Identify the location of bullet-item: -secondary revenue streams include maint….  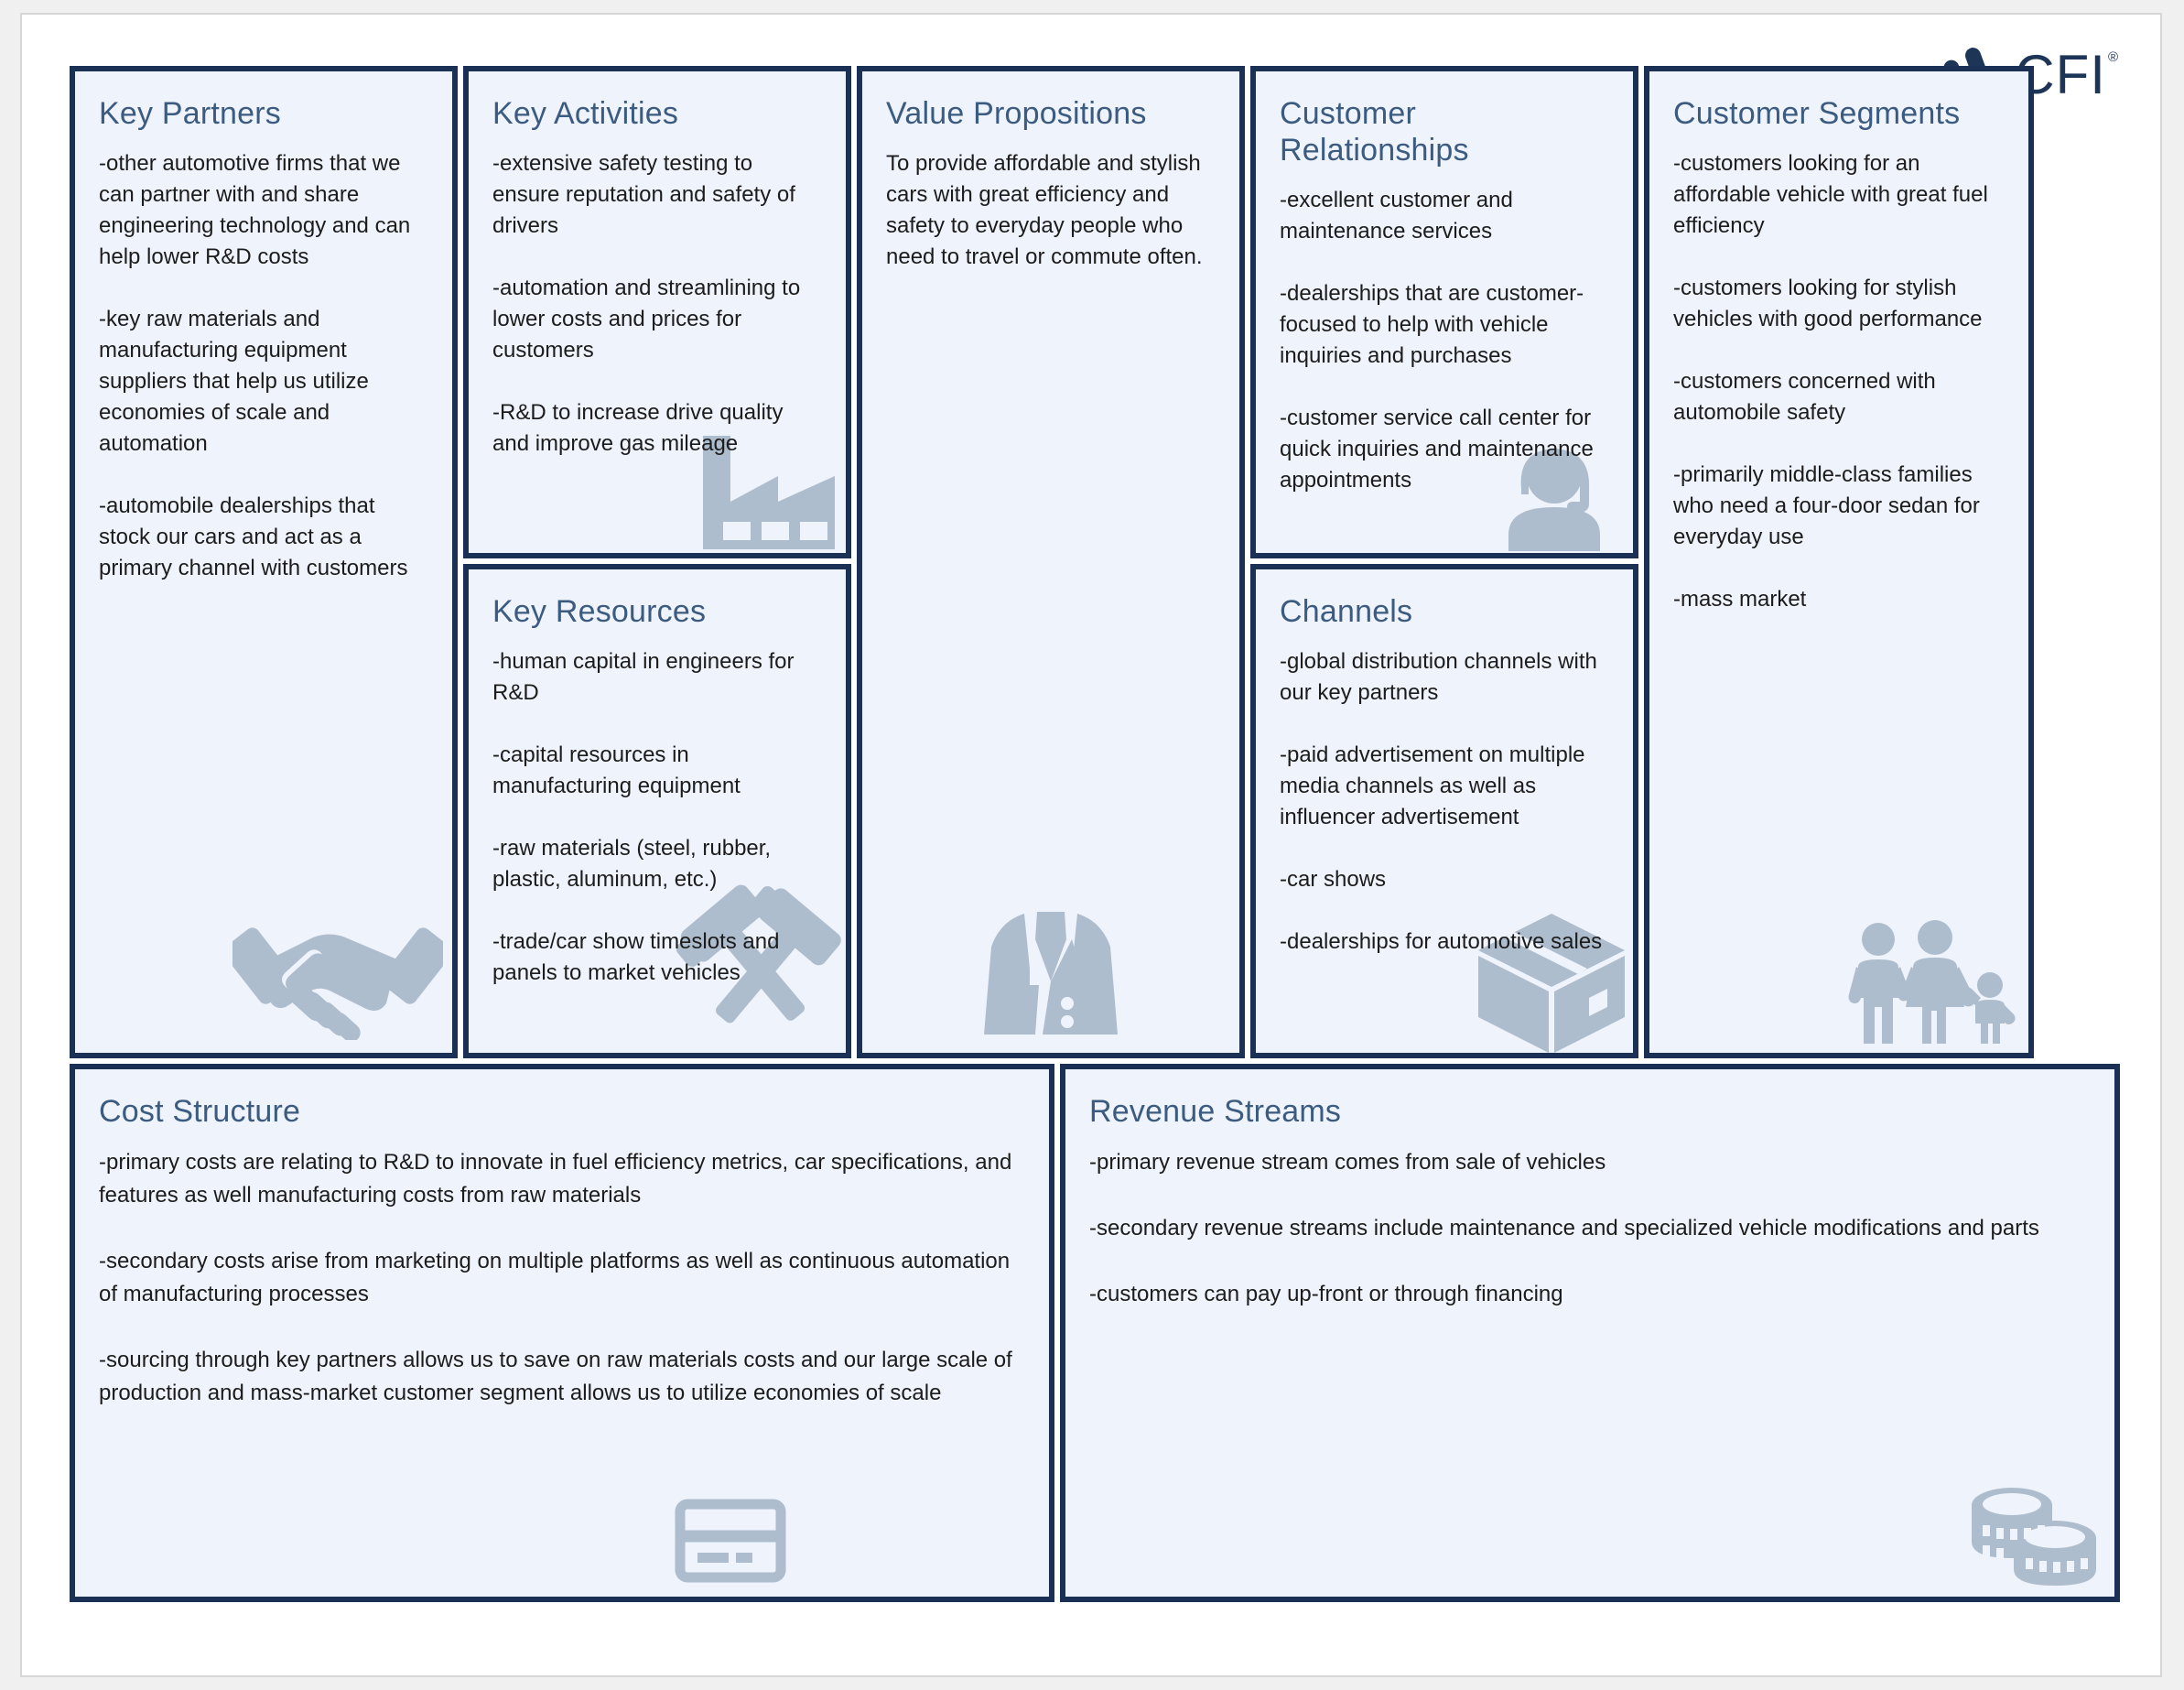
(1564, 1228).